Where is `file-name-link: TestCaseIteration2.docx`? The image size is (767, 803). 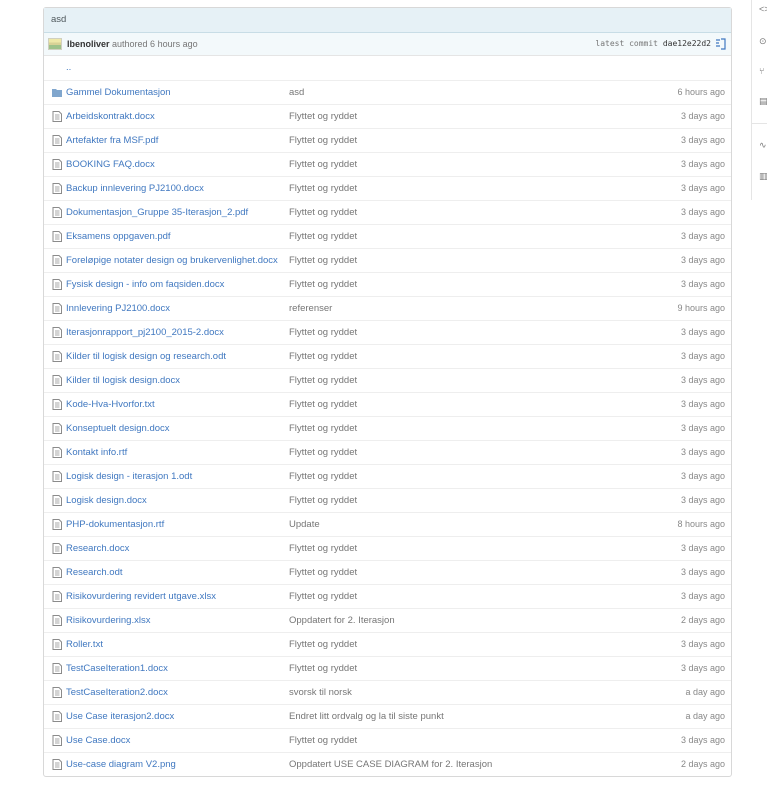 file-name-link: TestCaseIteration2.docx is located at coordinates (117, 692).